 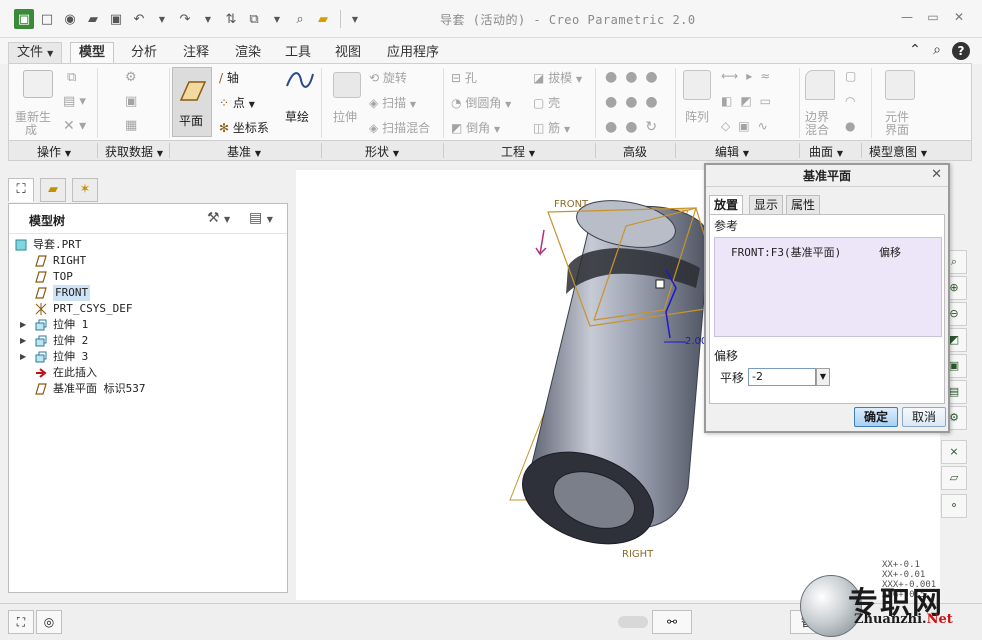 What do you see at coordinates (388, 77) in the screenshot?
I see `revolve-button: ⟲ 旋转` at bounding box center [388, 77].